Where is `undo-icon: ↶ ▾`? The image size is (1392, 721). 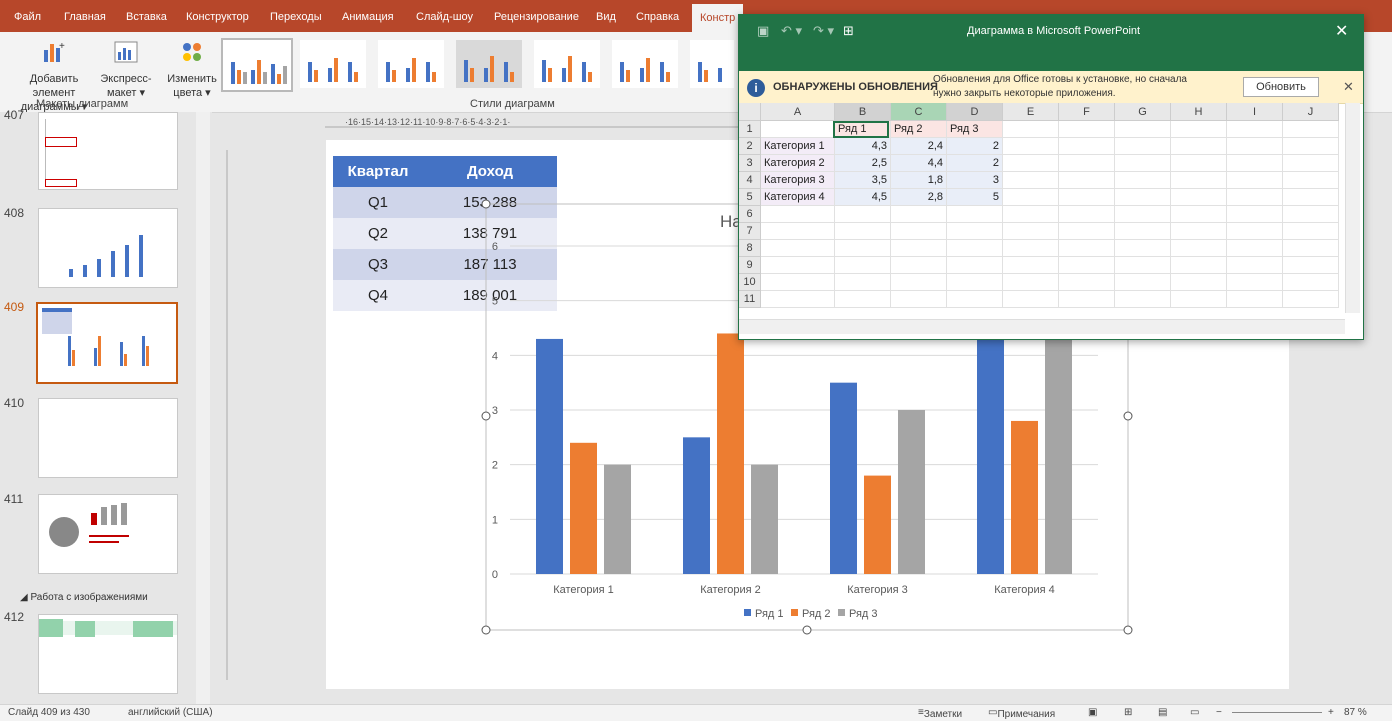 undo-icon: ↶ ▾ is located at coordinates (791, 31).